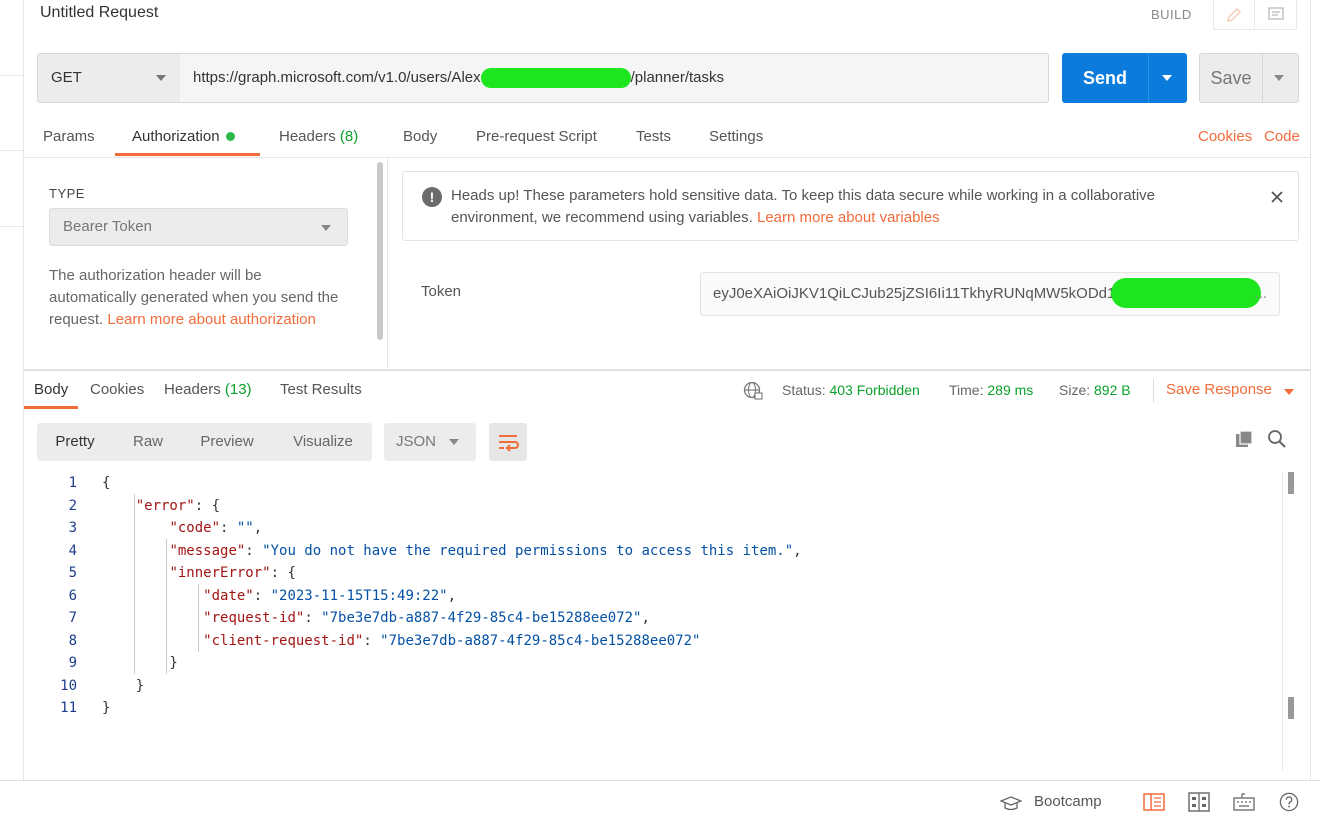 Image resolution: width=1320 pixels, height=822 pixels. I want to click on view-pretty-button: Pretty, so click(75, 442).